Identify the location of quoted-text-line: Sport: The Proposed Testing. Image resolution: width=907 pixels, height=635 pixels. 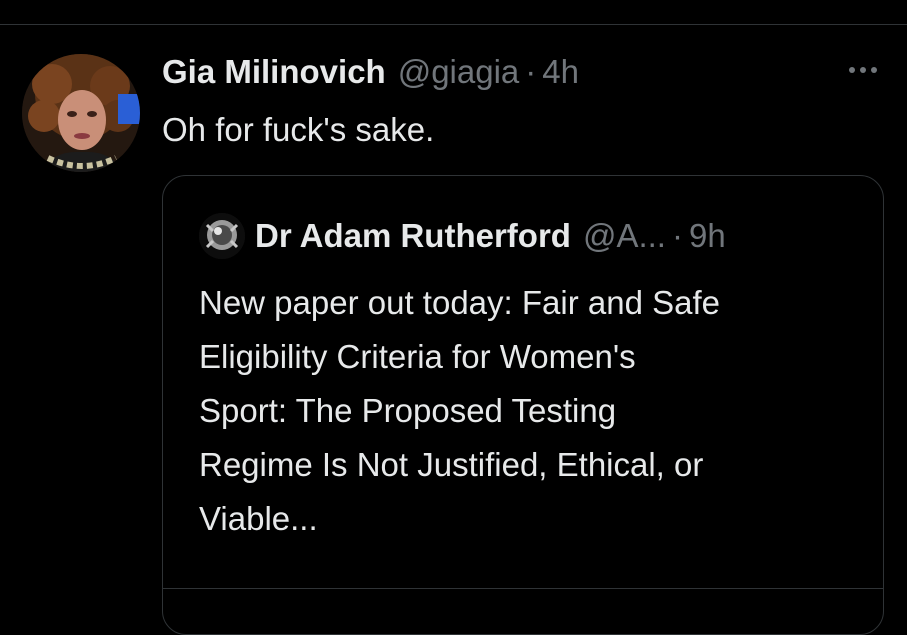
(408, 410).